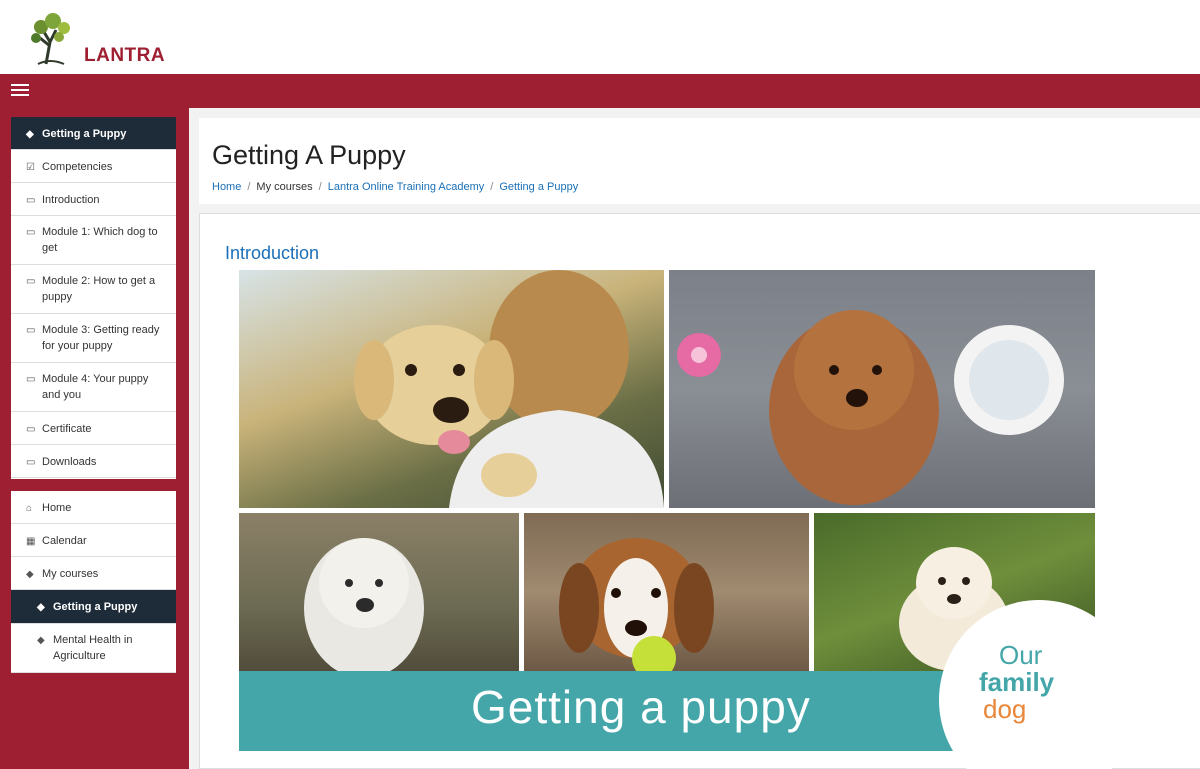 Image resolution: width=1200 pixels, height=769 pixels. I want to click on hamburger-icon, so click(21, 91).